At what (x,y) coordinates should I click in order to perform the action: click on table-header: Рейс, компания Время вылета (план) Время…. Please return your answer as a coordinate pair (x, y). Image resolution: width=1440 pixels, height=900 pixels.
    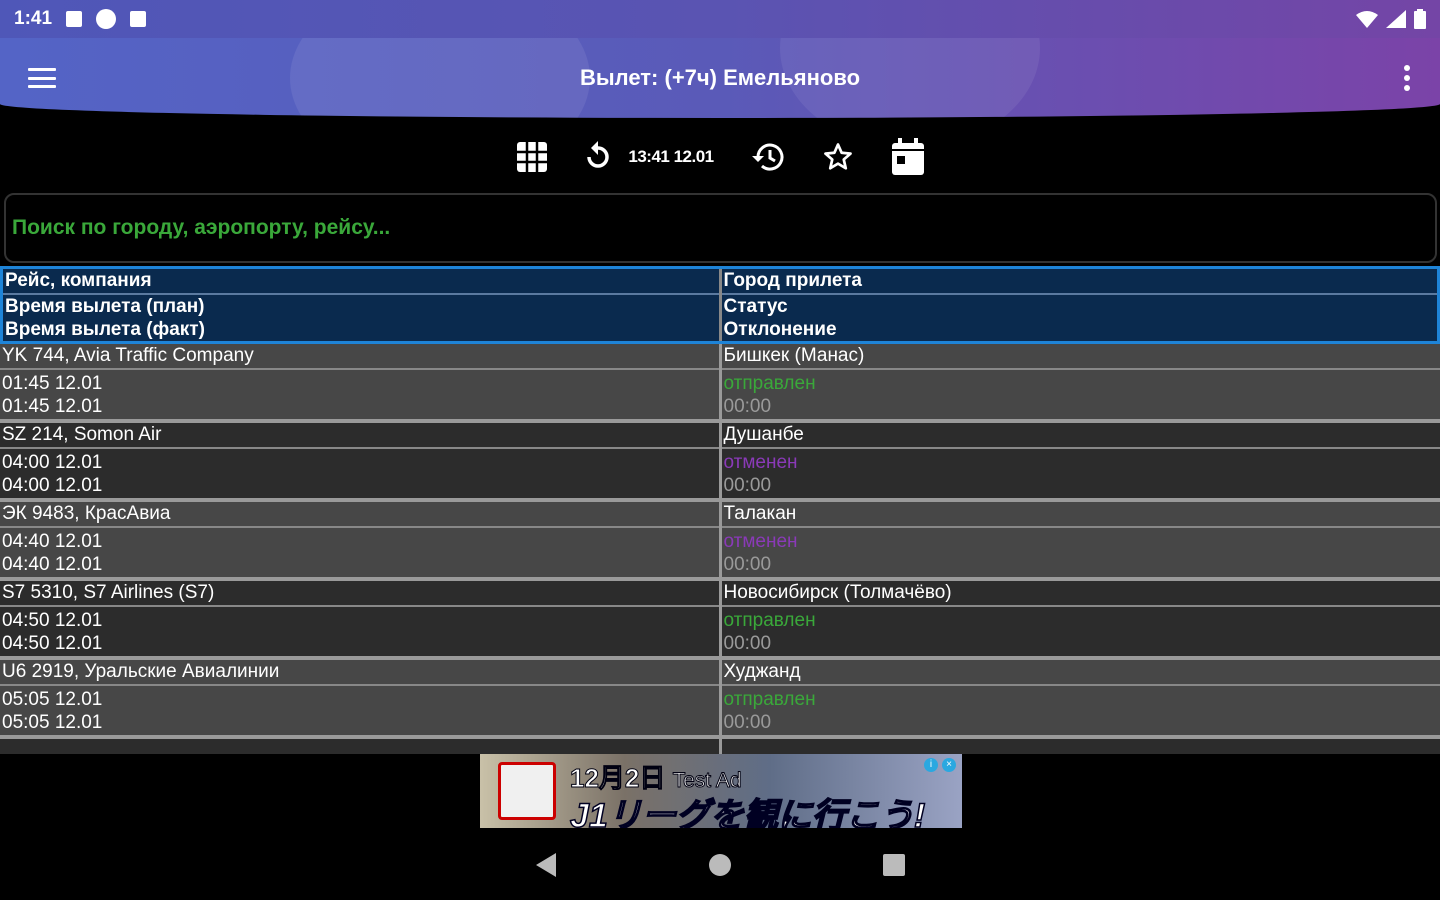
    Looking at the image, I should click on (720, 305).